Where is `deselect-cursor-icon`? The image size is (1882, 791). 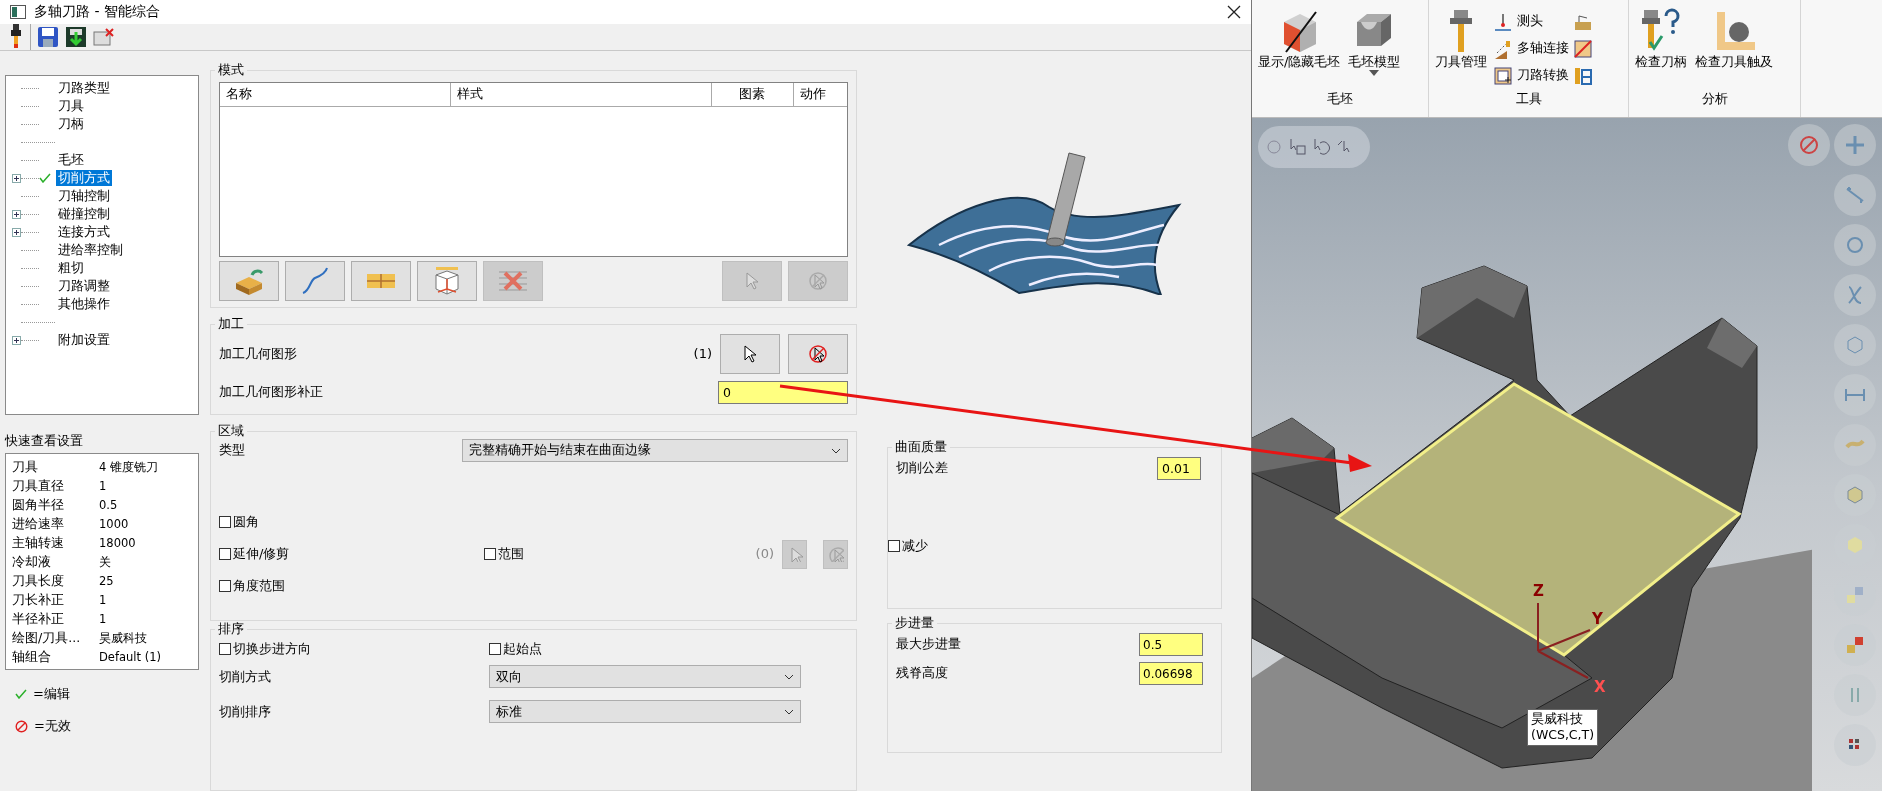 deselect-cursor-icon is located at coordinates (835, 554).